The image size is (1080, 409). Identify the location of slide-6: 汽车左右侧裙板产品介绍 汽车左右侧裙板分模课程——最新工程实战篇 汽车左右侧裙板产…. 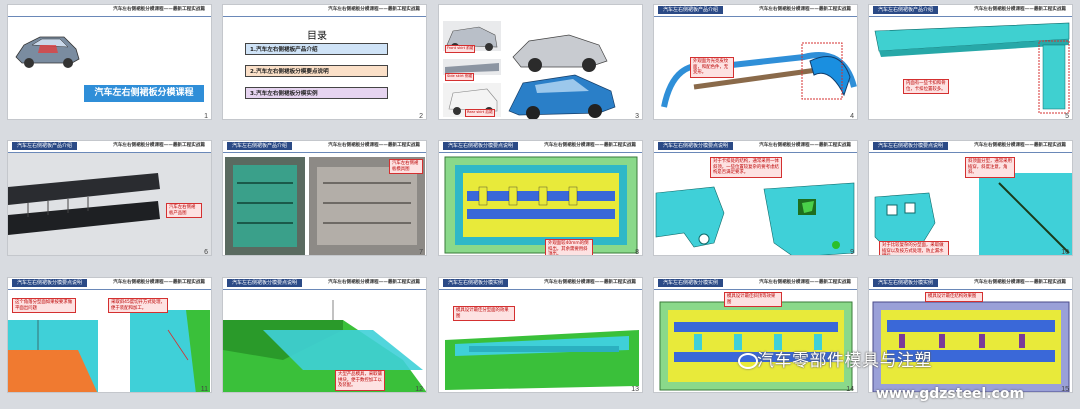
(109, 198).